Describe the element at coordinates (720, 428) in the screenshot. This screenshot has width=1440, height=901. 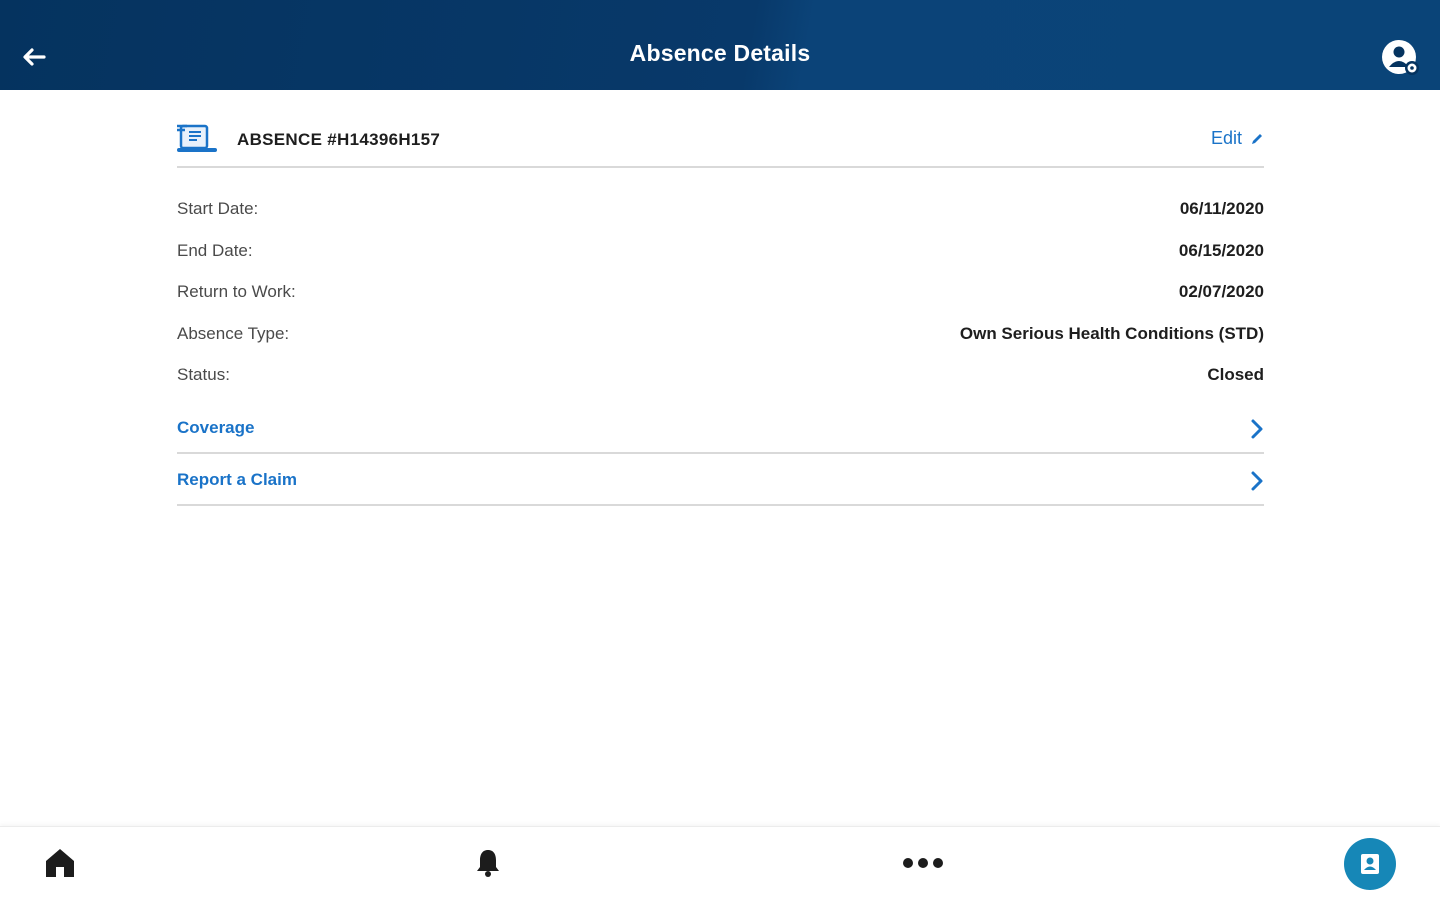
I see `coverage-link: Coverage` at that location.